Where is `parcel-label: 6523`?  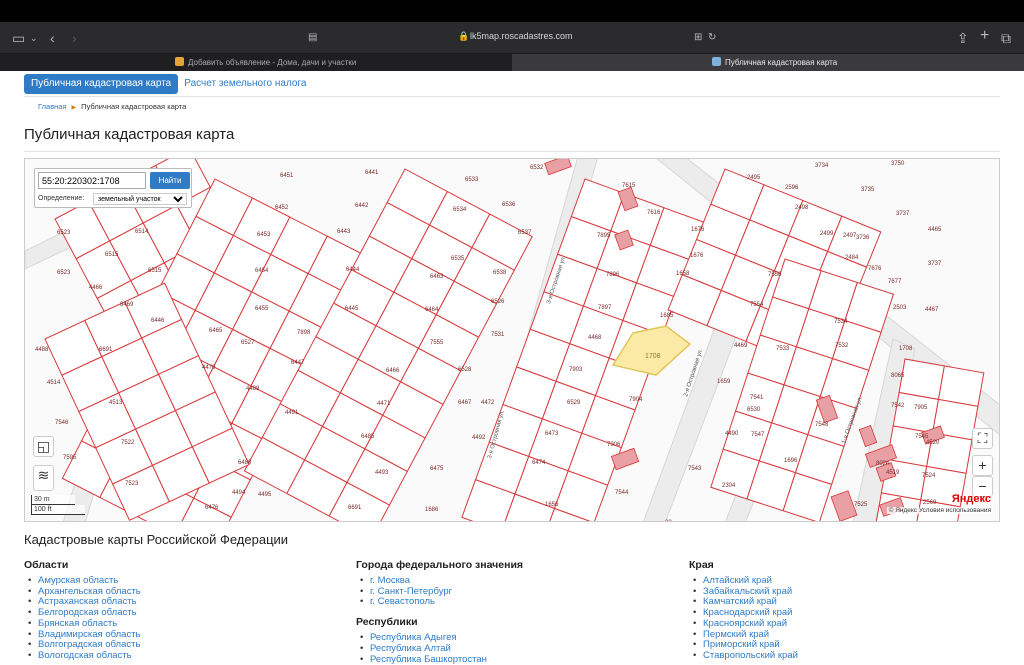 parcel-label: 6523 is located at coordinates (64, 273).